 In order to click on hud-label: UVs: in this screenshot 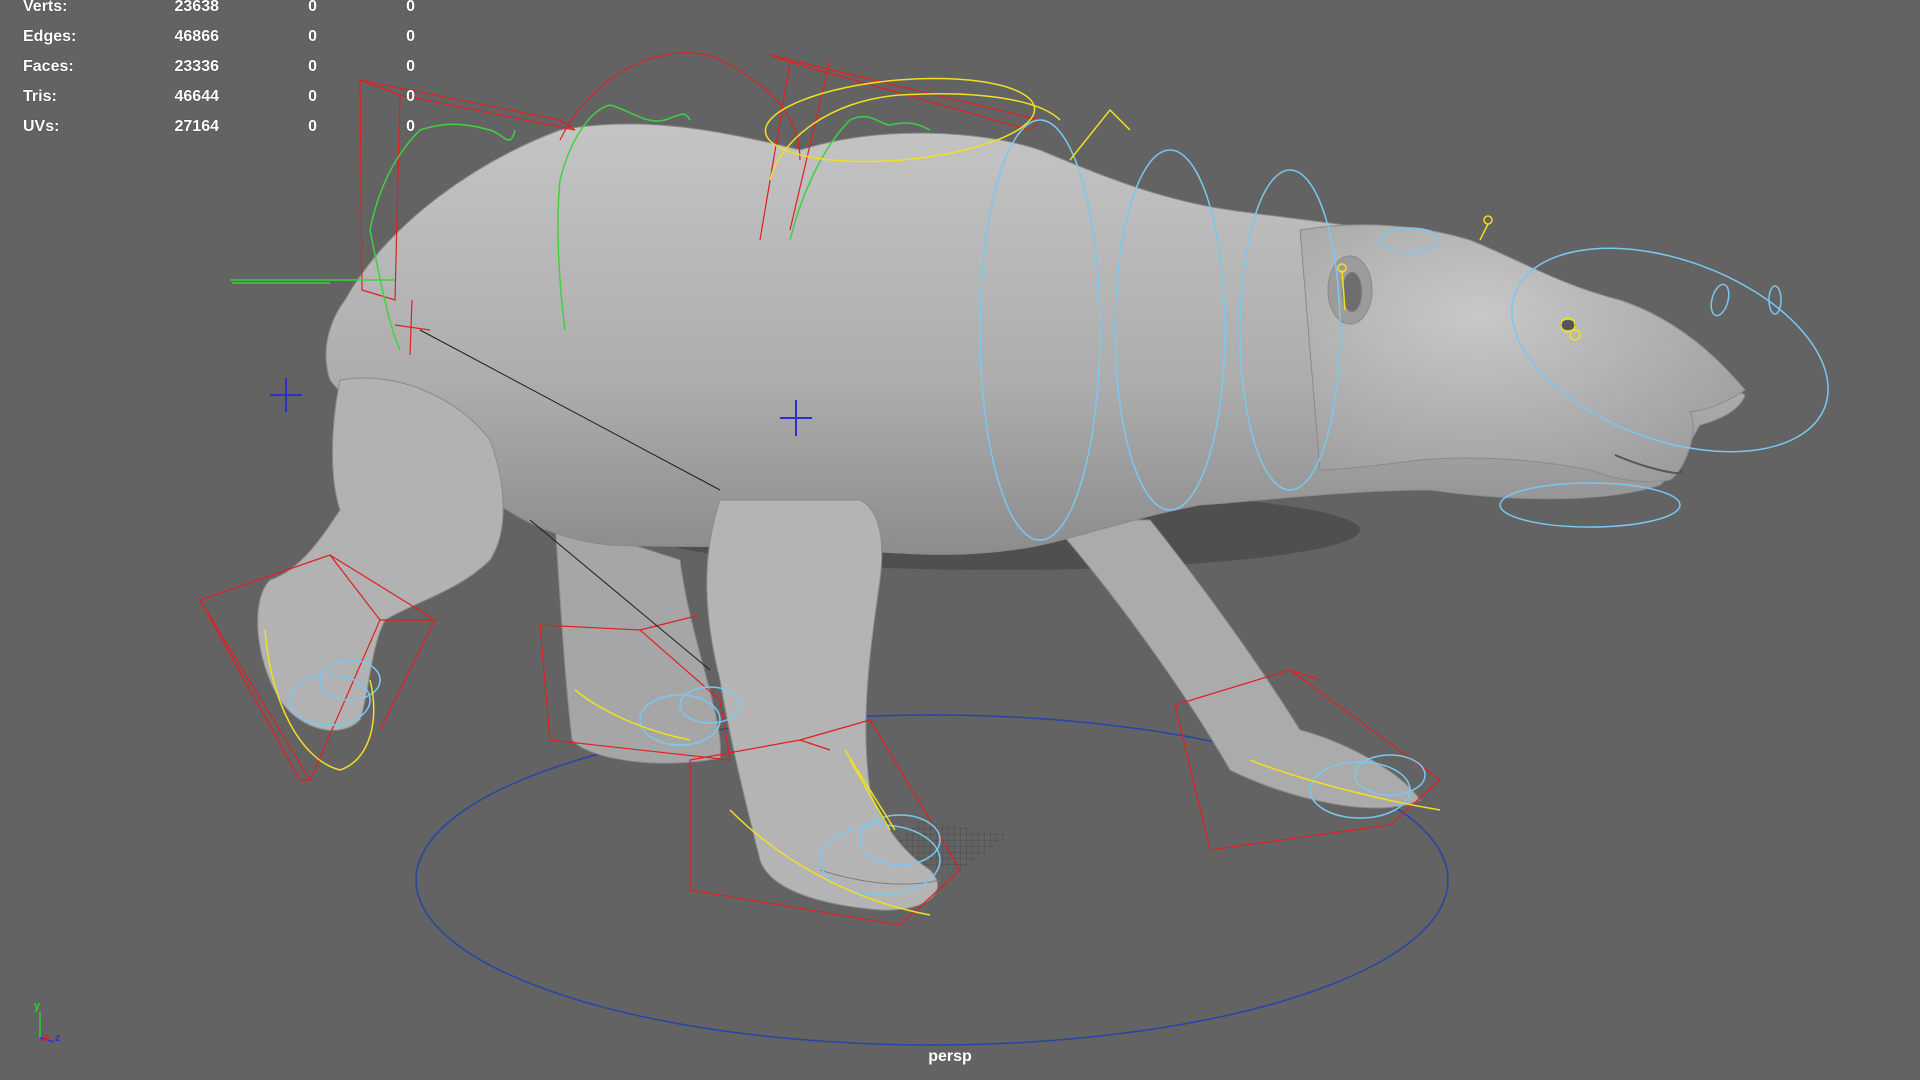, I will do `click(41, 126)`.